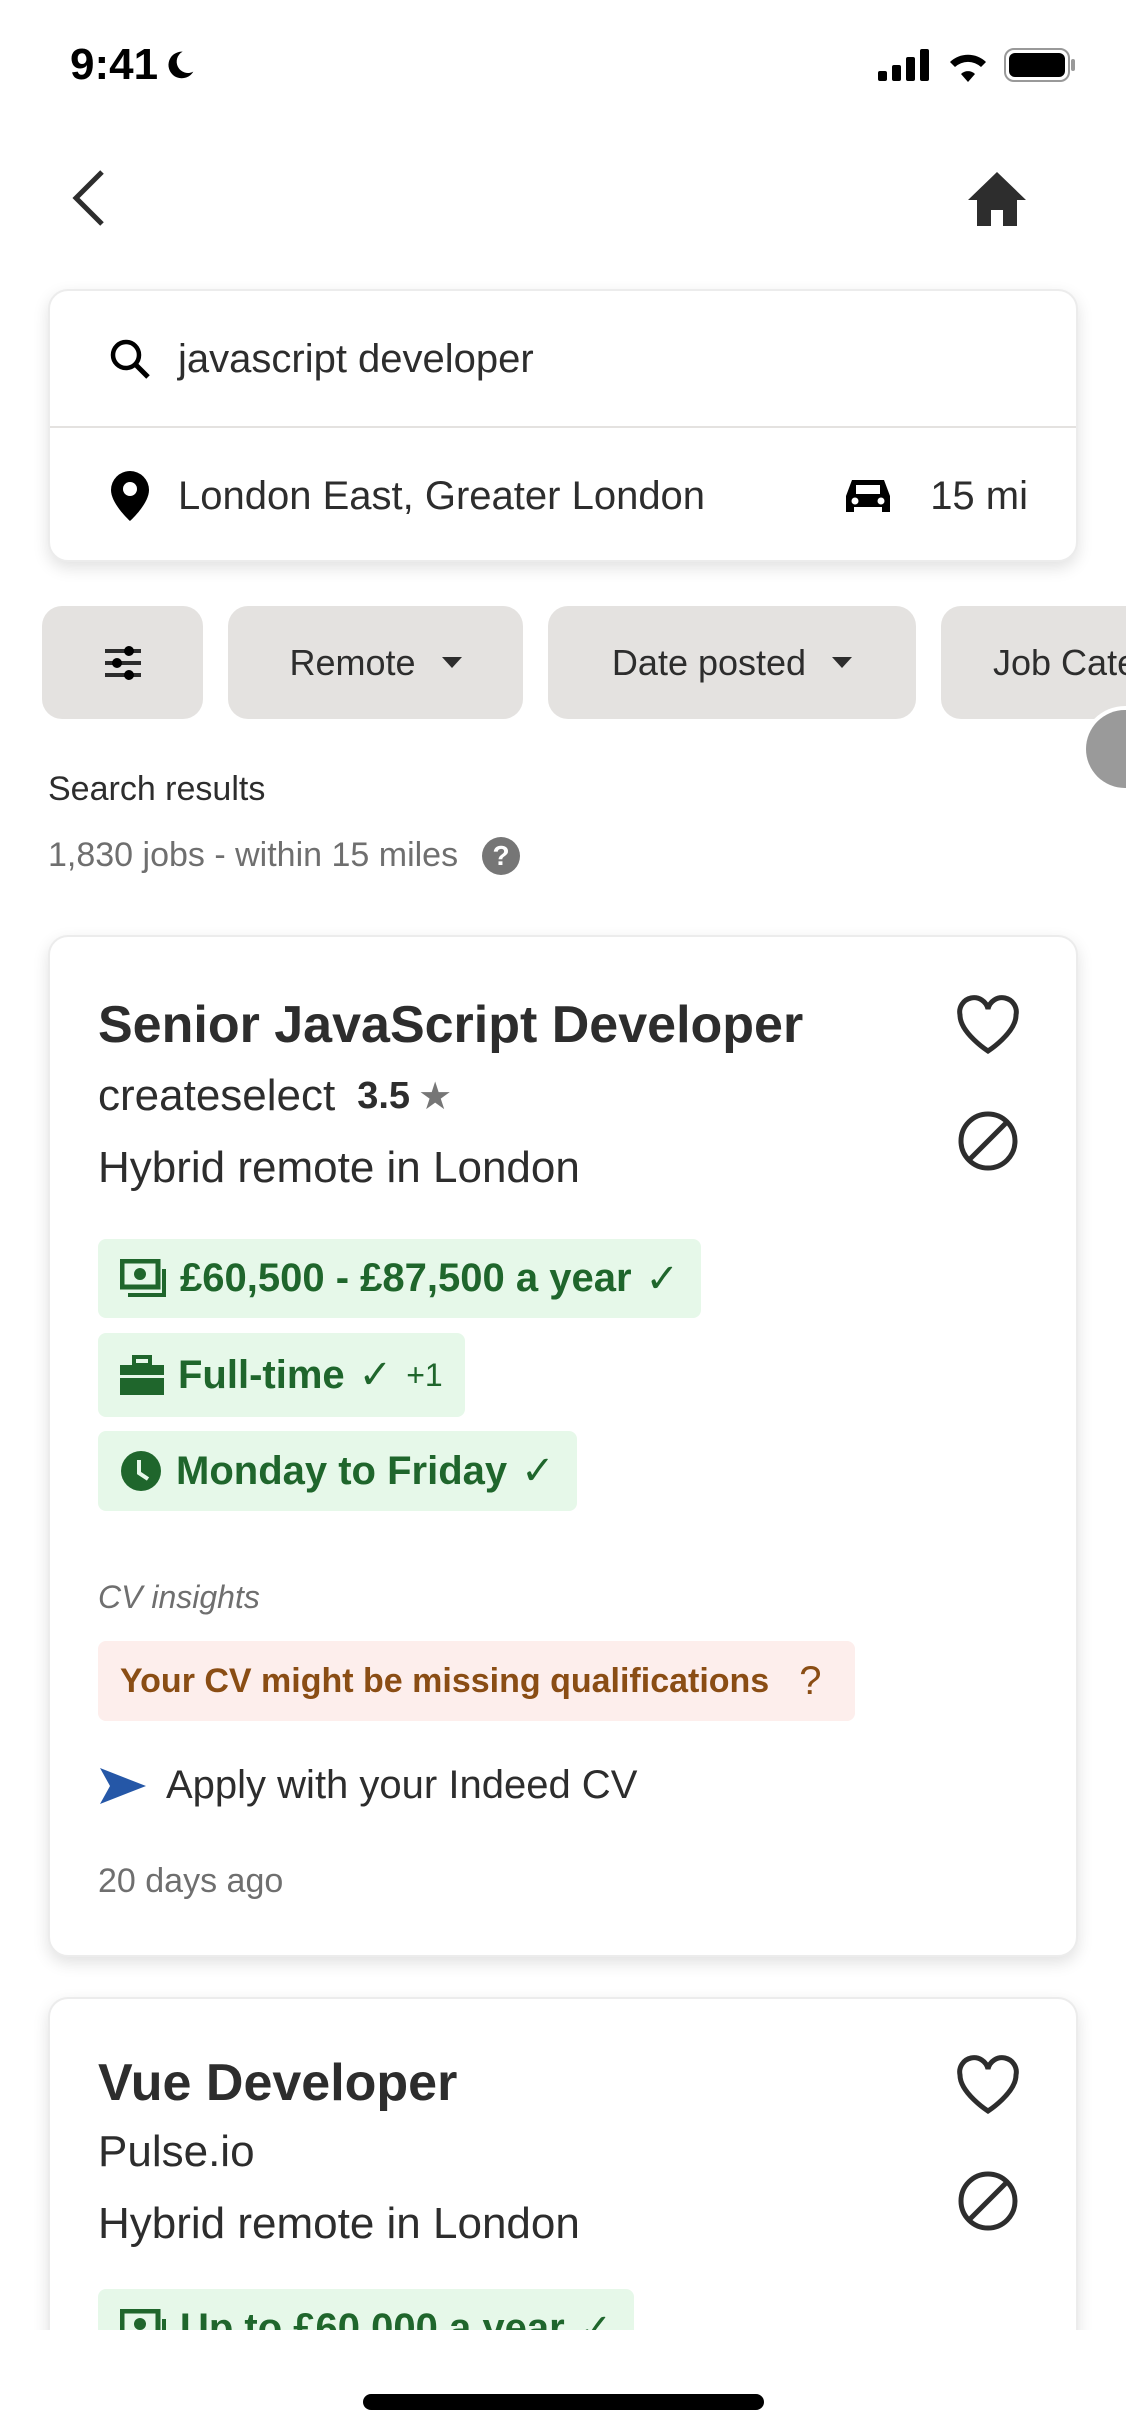  Describe the element at coordinates (384, 1095) in the screenshot. I see `company-rating: 3.5` at that location.